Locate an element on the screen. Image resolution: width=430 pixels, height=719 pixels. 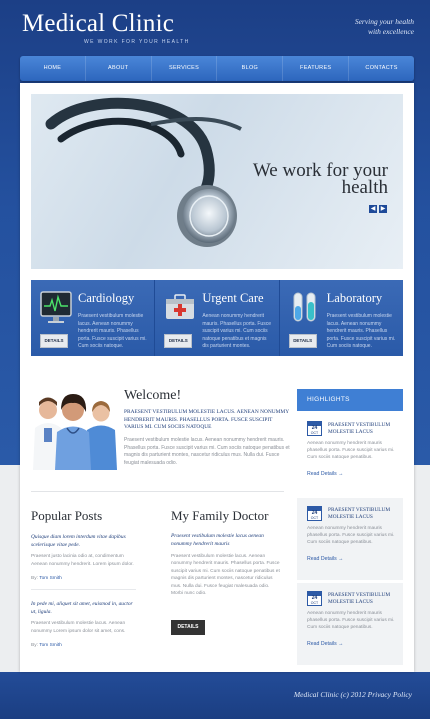
prev-arrow-icon: ◀ is located at coordinates (373, 209).